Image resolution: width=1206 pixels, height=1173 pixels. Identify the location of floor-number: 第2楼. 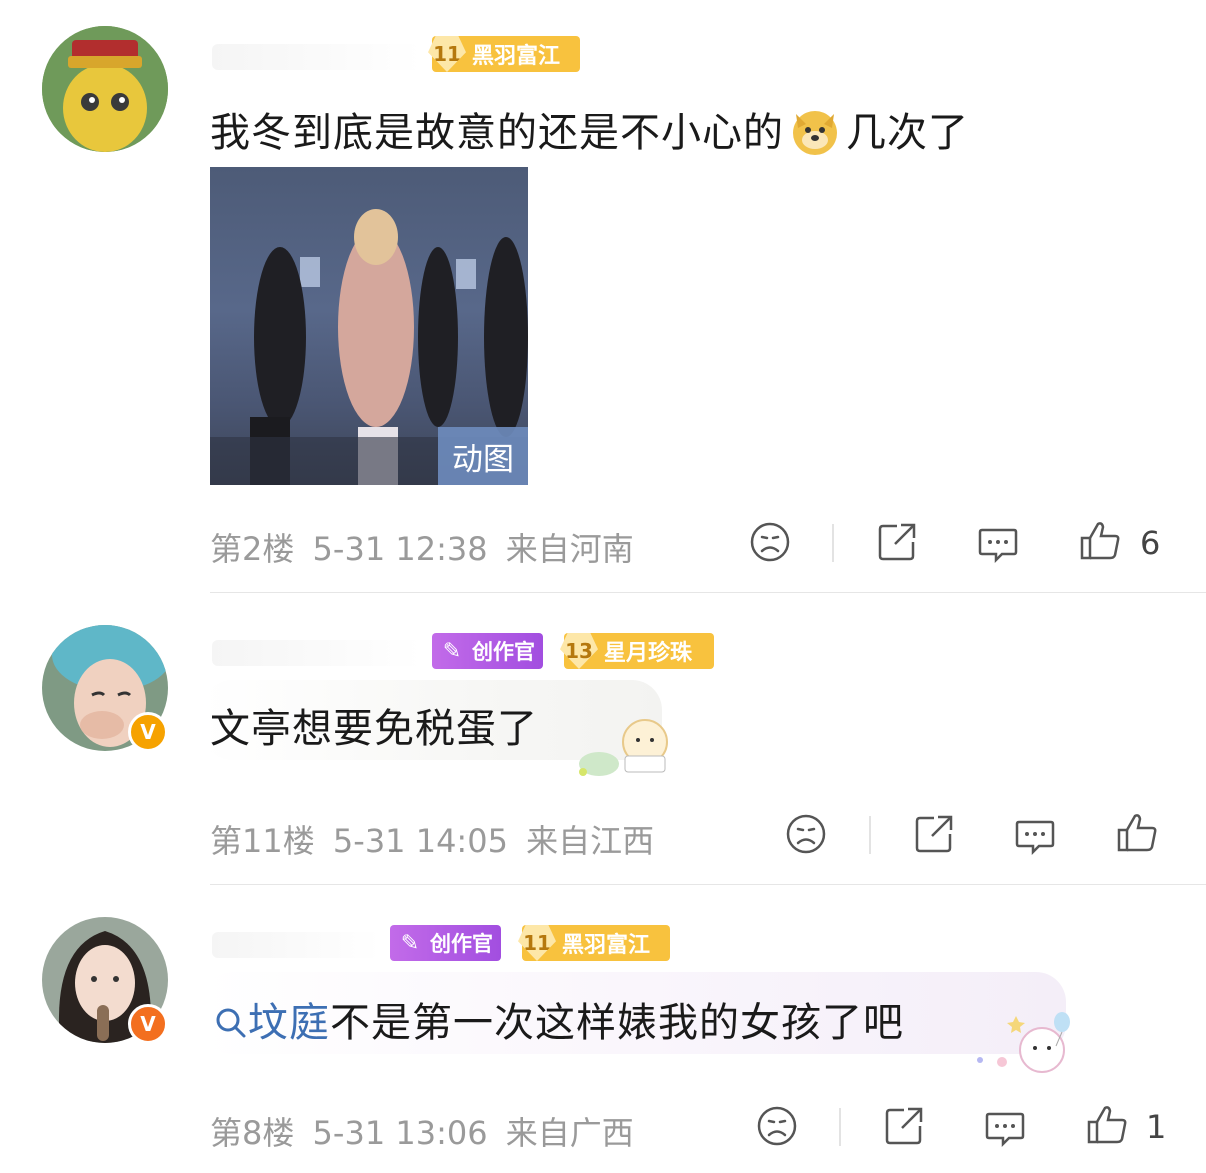
(252, 549).